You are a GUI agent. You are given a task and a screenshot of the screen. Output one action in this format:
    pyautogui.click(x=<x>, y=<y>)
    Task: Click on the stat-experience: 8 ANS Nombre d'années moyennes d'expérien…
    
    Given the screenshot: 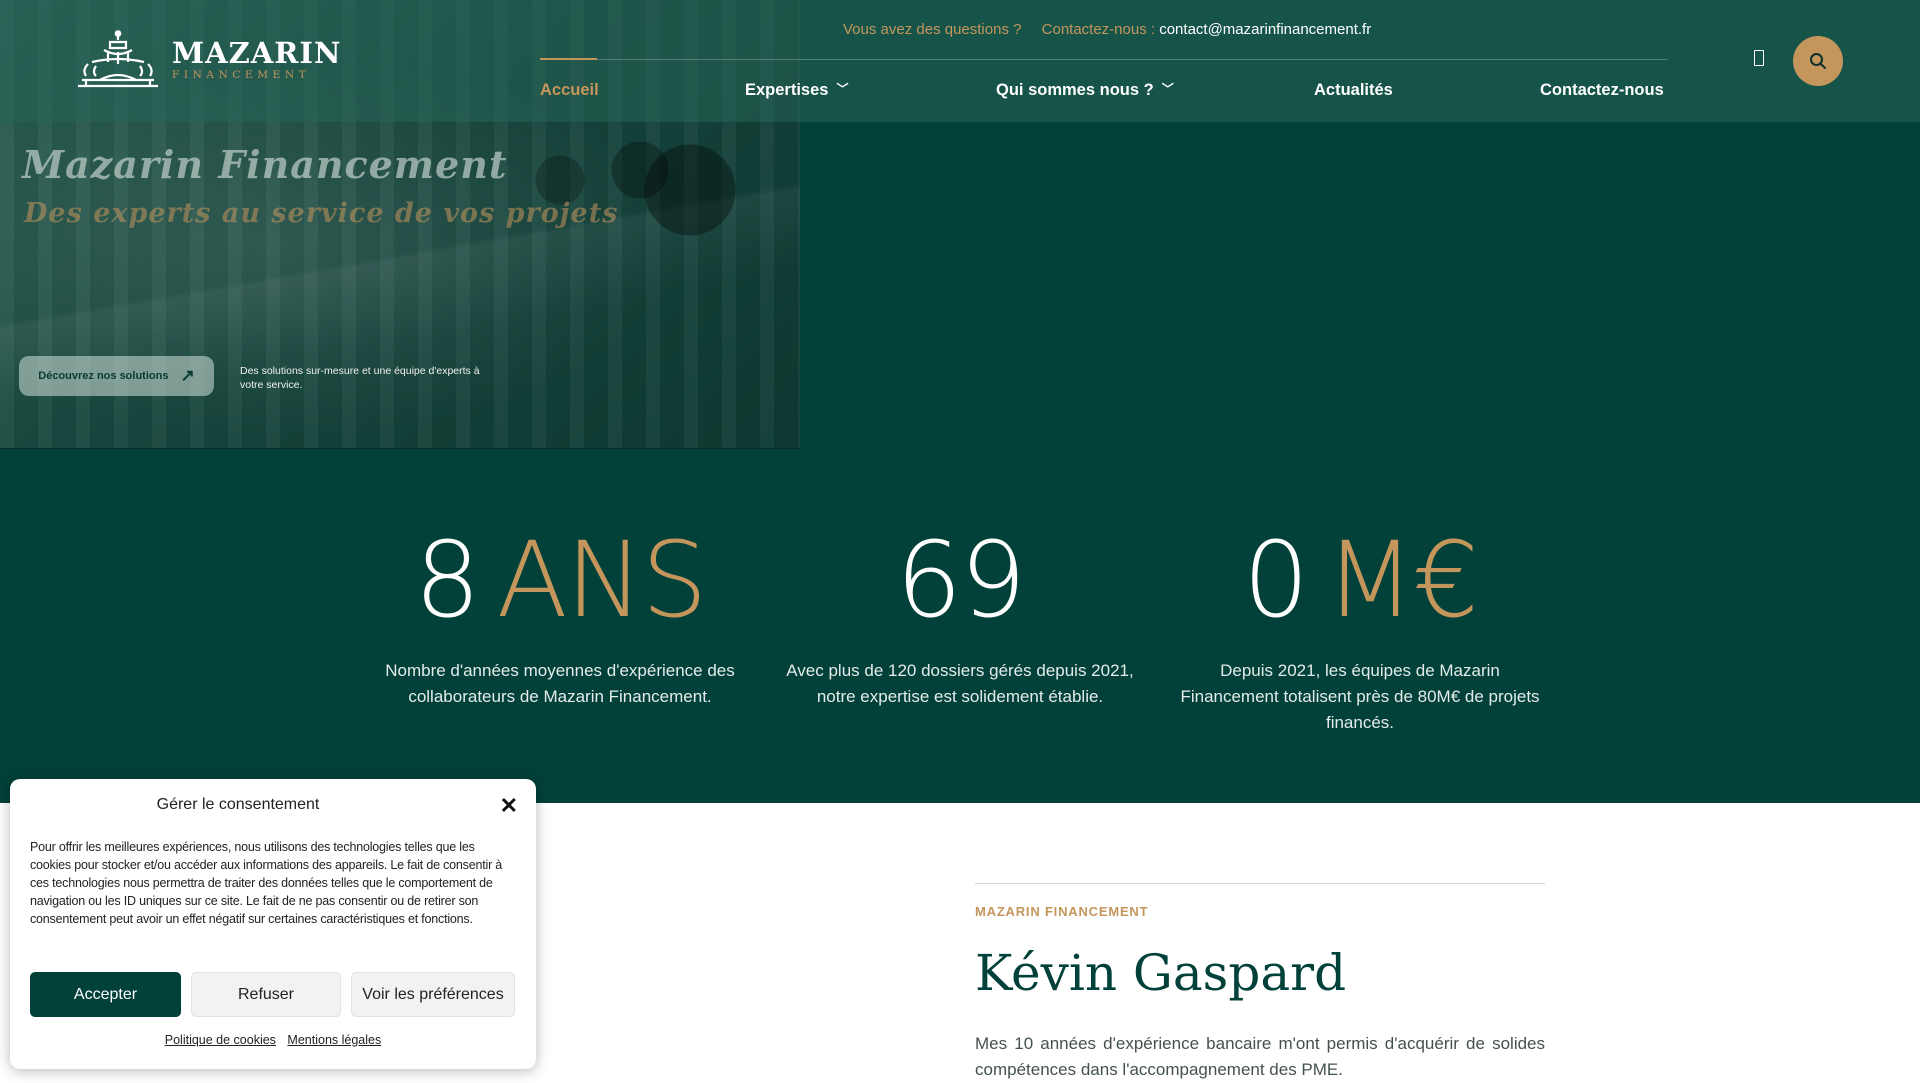 What is the action you would take?
    pyautogui.click(x=560, y=619)
    